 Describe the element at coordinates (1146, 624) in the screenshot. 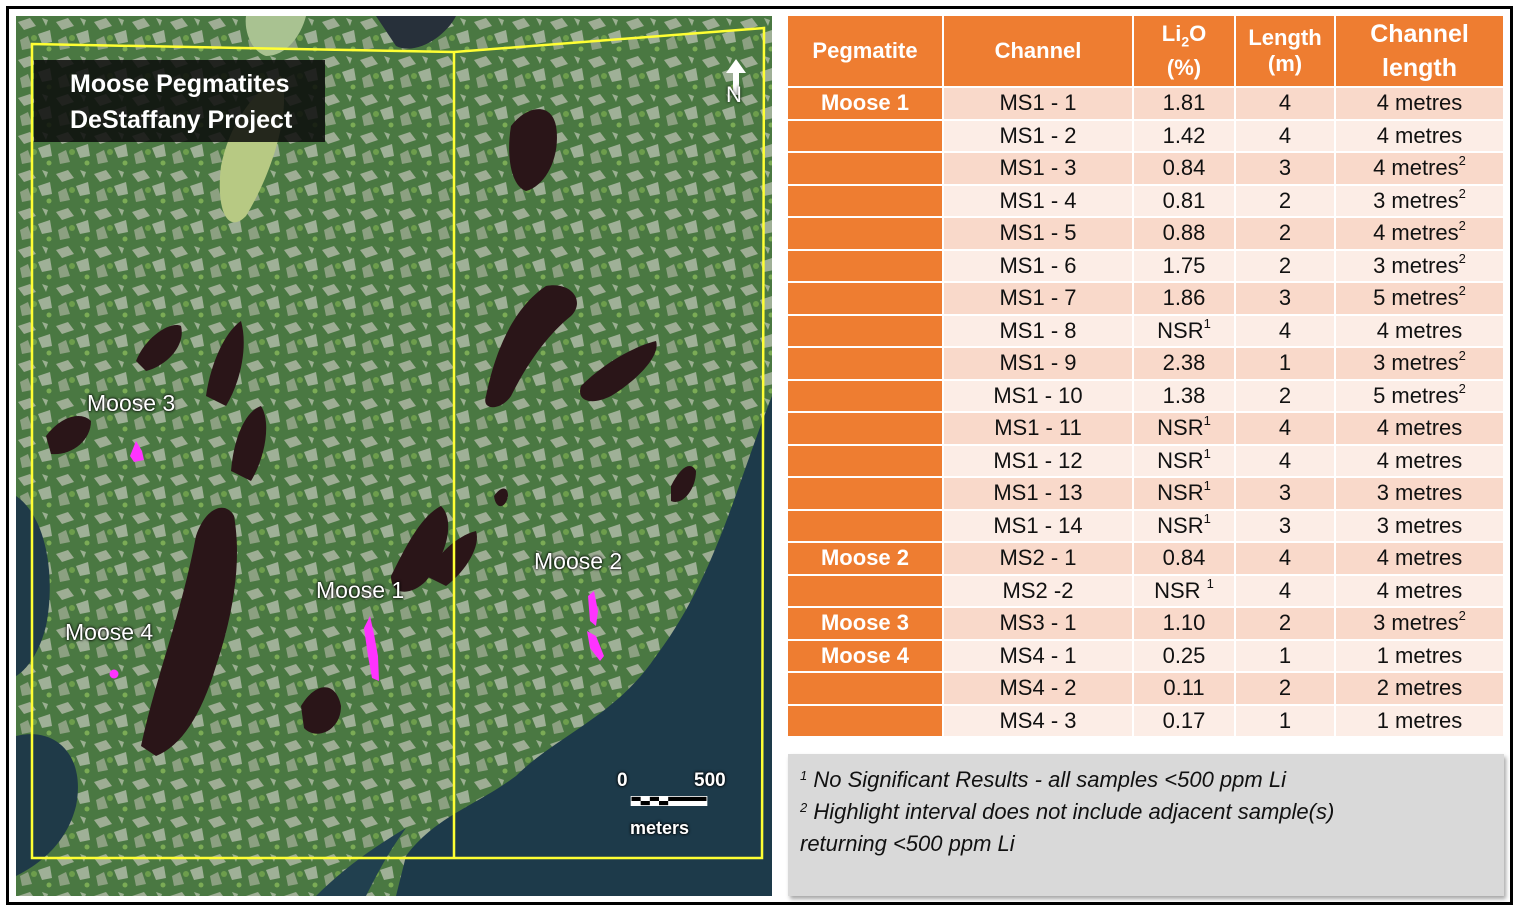

I see `table-row: Moose 3 MS3 - 1 1.10 2 3 metres2` at that location.